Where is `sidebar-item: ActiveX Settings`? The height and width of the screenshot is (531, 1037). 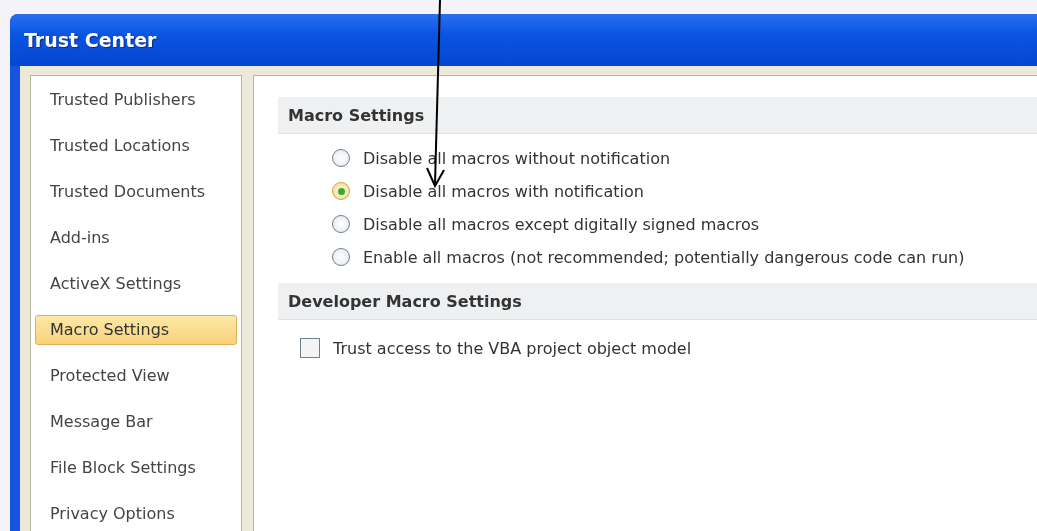
sidebar-item: ActiveX Settings is located at coordinates (136, 284).